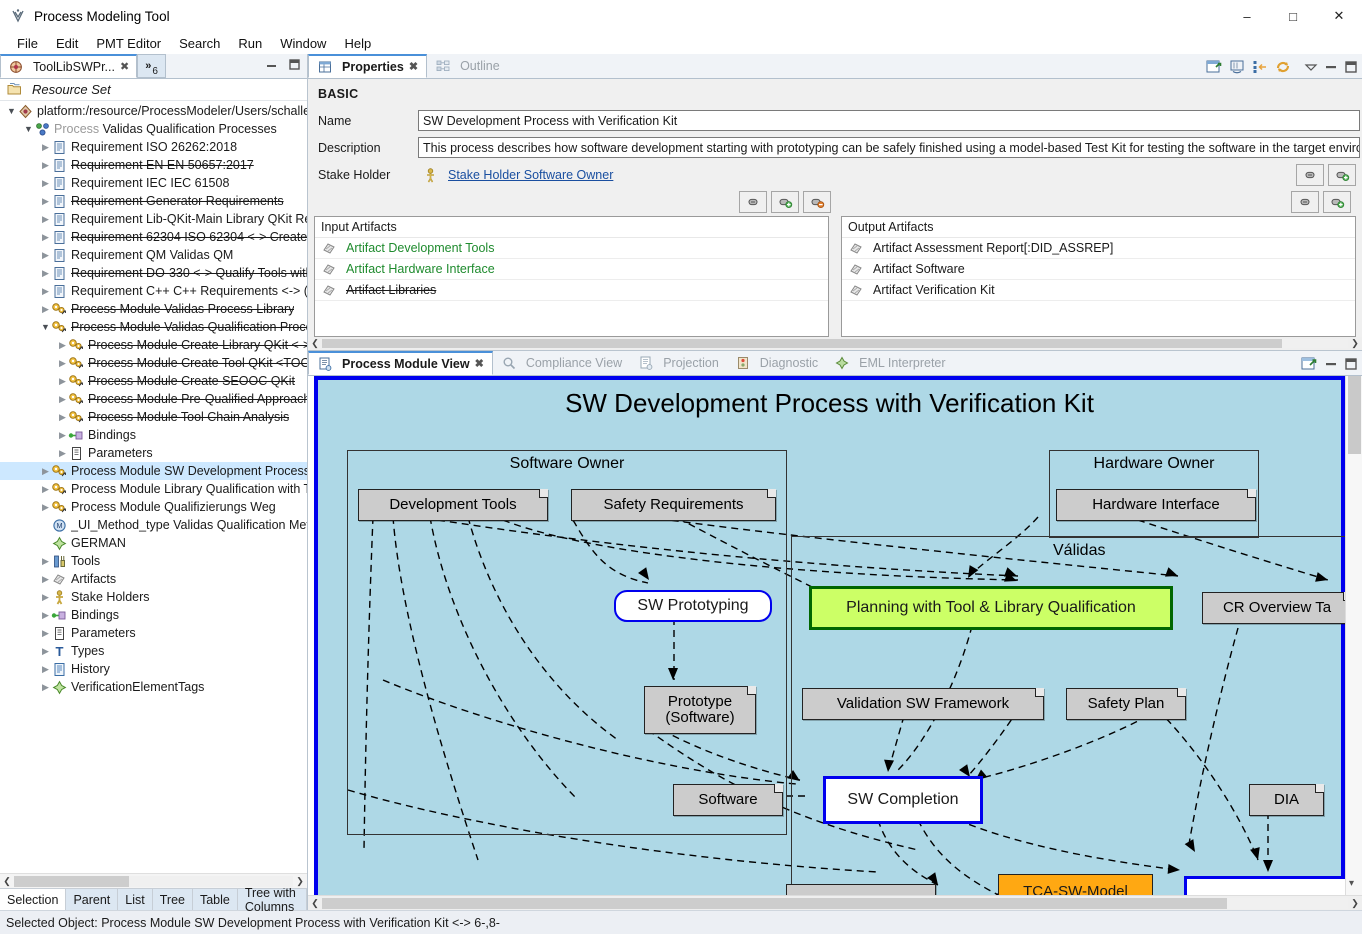  Describe the element at coordinates (128, 43) in the screenshot. I see `menu-pmt-editor: PMT Editor` at that location.